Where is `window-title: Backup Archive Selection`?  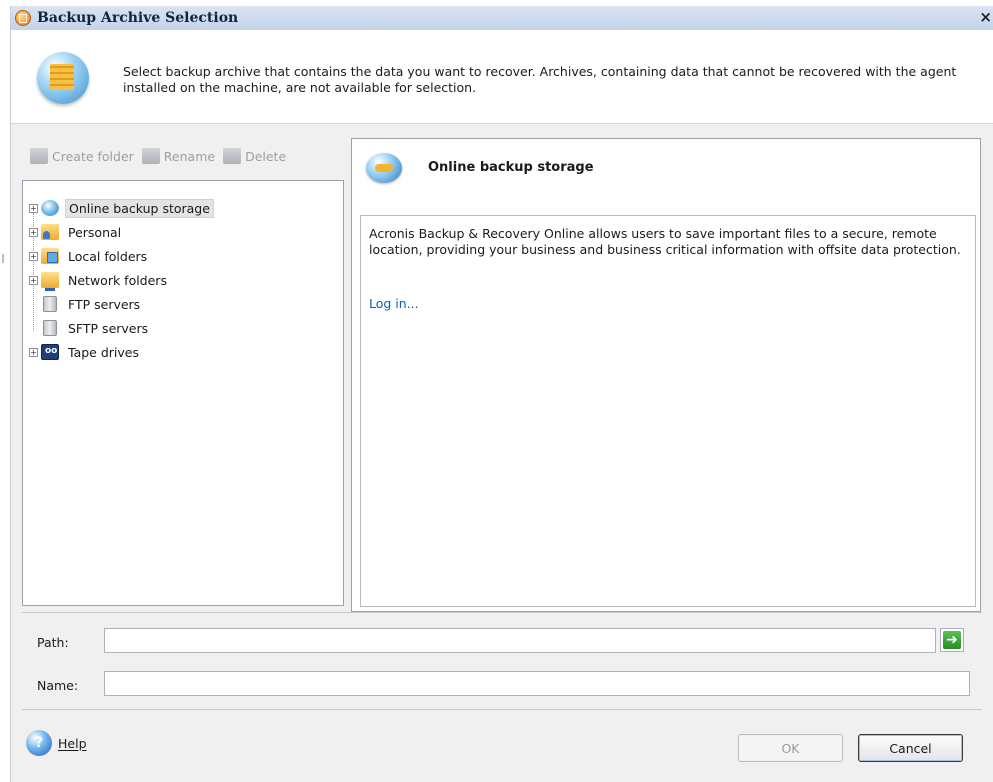 window-title: Backup Archive Selection is located at coordinates (138, 18).